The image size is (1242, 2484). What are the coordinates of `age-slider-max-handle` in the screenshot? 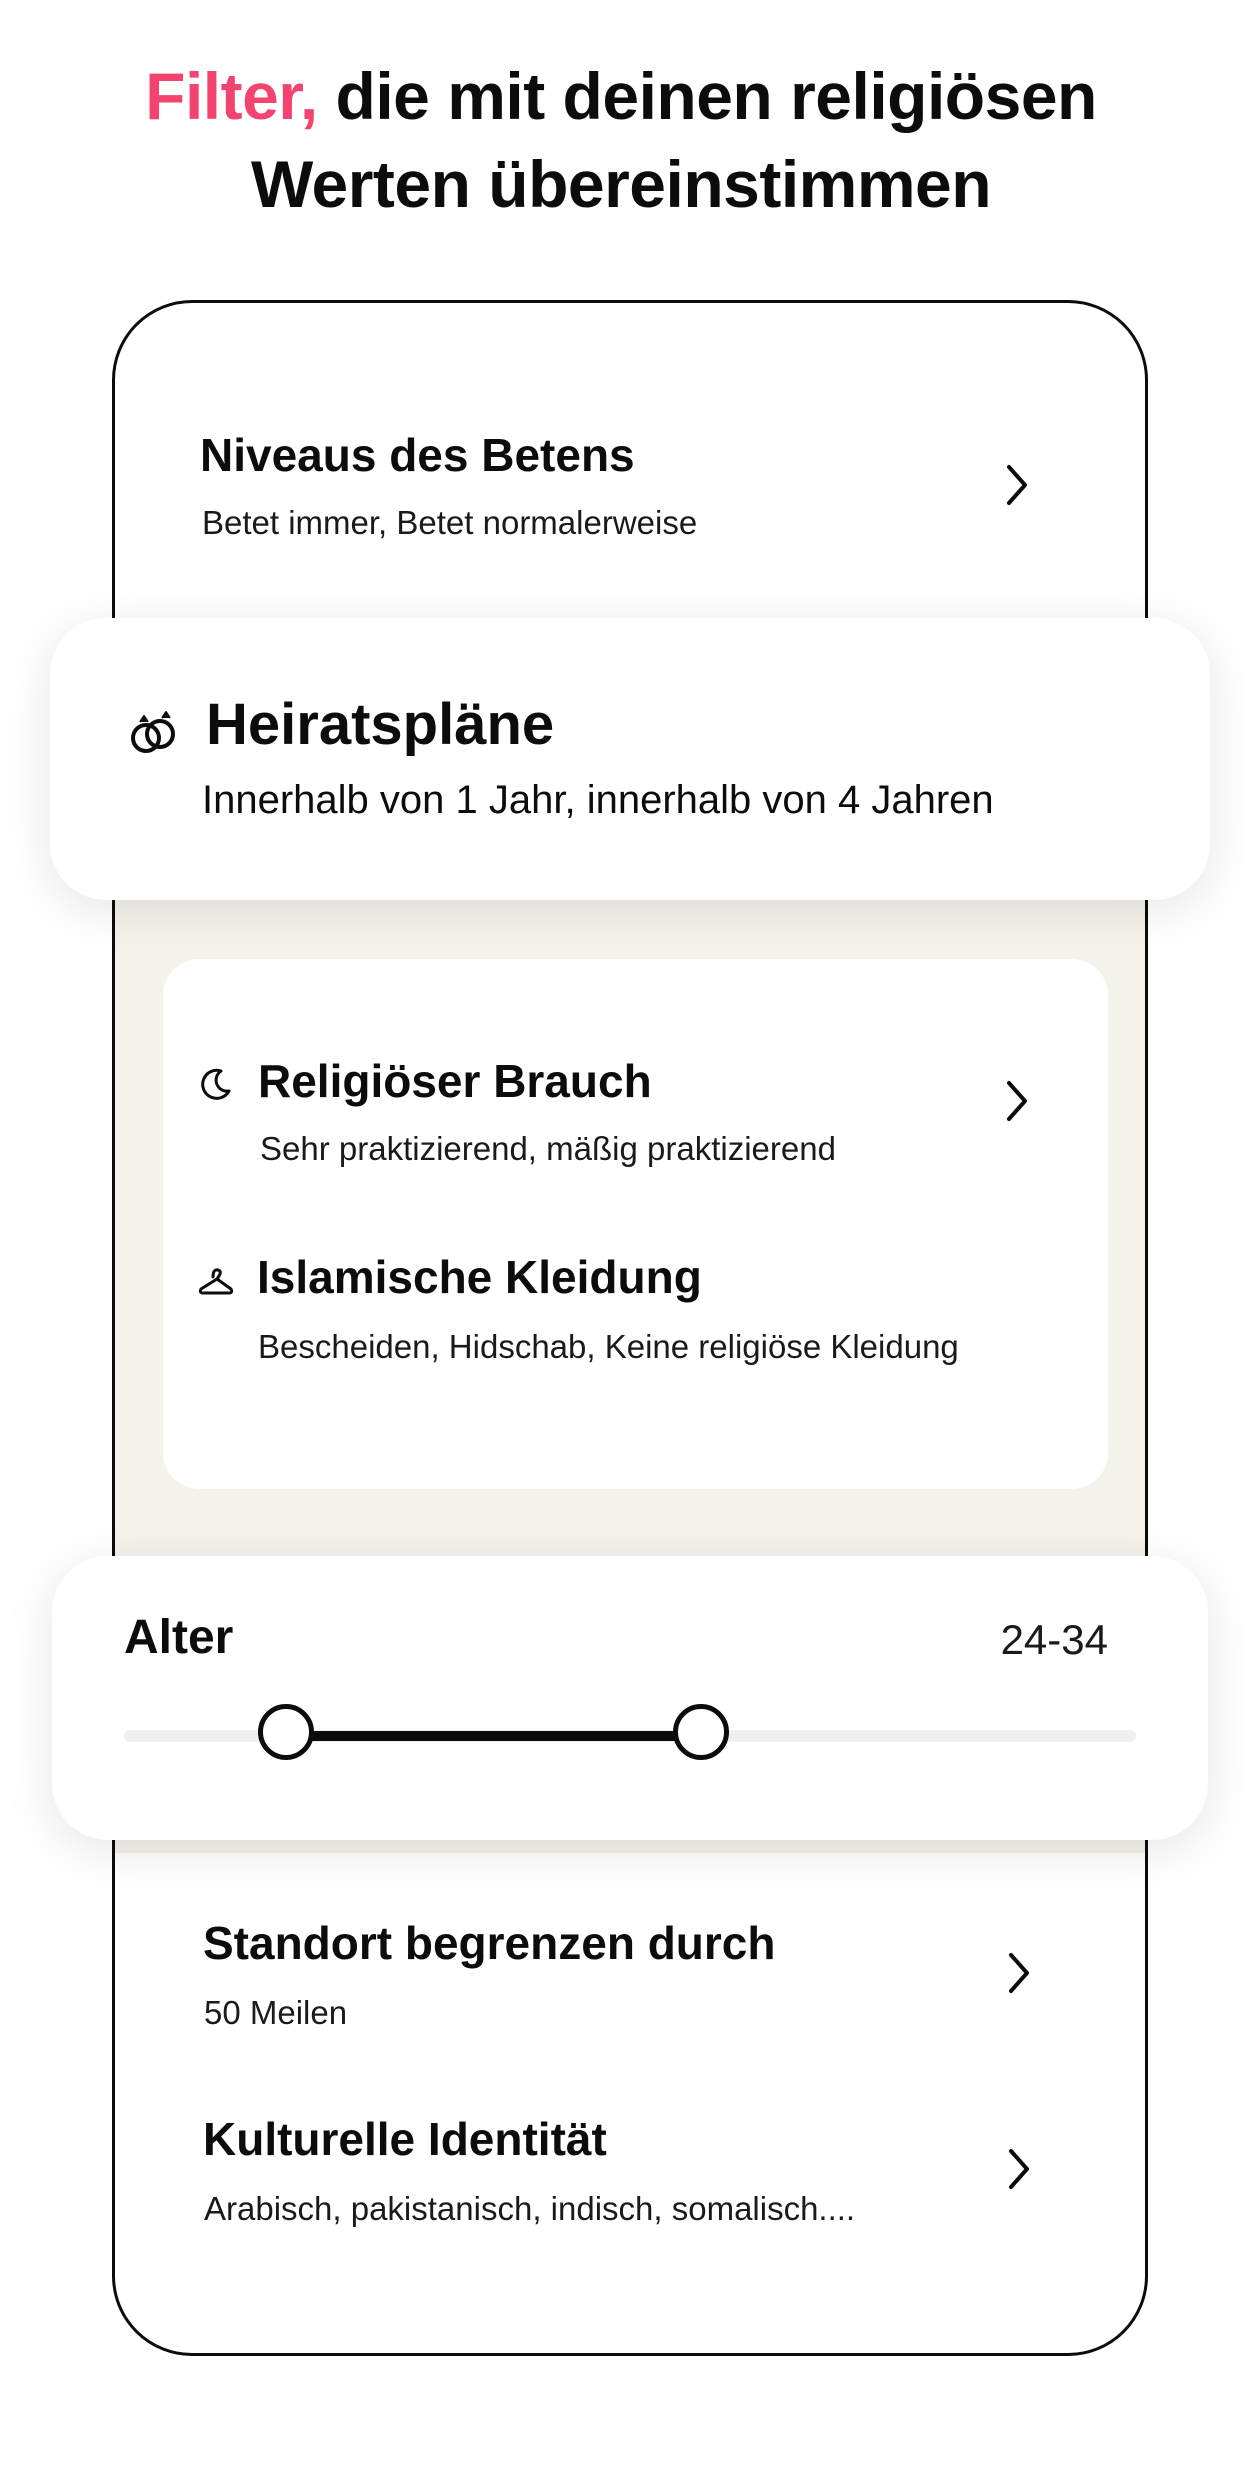 It's located at (700, 1732).